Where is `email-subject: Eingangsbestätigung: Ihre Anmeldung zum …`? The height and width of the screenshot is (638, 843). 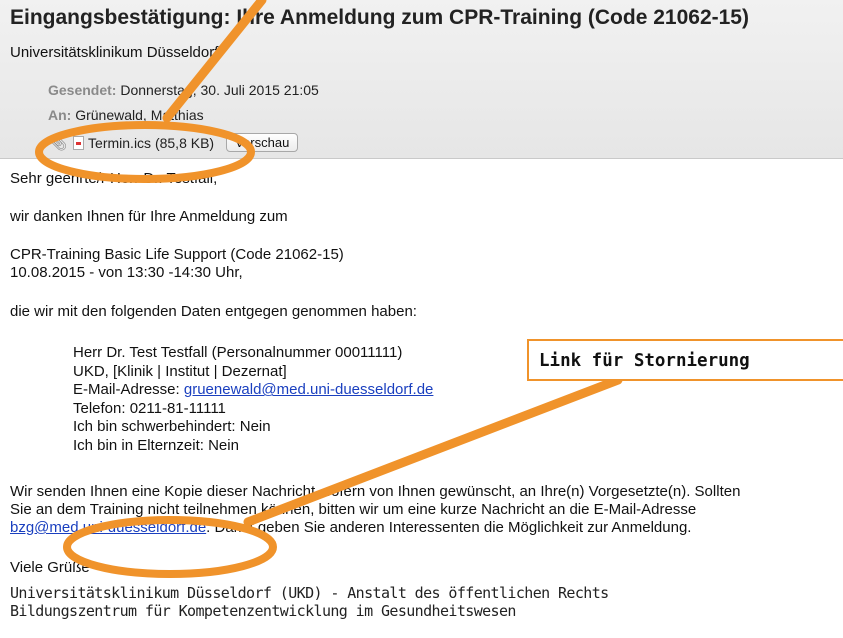 email-subject: Eingangsbestätigung: Ihre Anmeldung zum … is located at coordinates (379, 17).